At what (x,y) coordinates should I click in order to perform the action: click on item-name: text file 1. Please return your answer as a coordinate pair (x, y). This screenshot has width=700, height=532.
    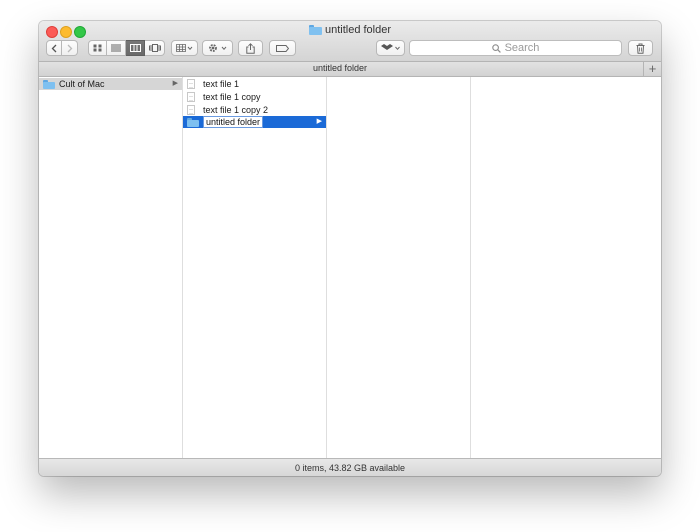
    Looking at the image, I should click on (221, 84).